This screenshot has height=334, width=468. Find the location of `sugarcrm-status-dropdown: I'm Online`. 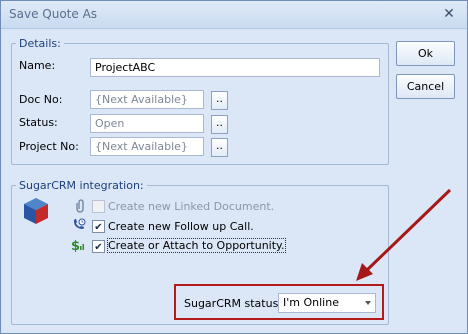

sugarcrm-status-dropdown: I'm Online is located at coordinates (327, 303).